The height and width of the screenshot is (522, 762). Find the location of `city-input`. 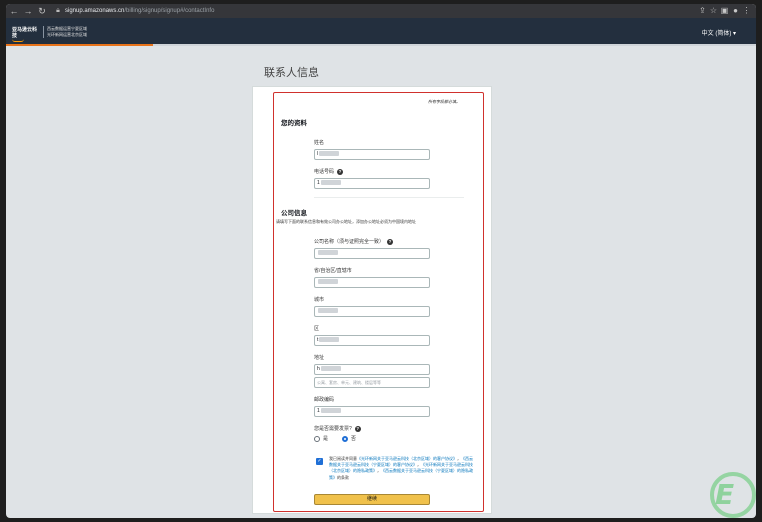

city-input is located at coordinates (372, 311).